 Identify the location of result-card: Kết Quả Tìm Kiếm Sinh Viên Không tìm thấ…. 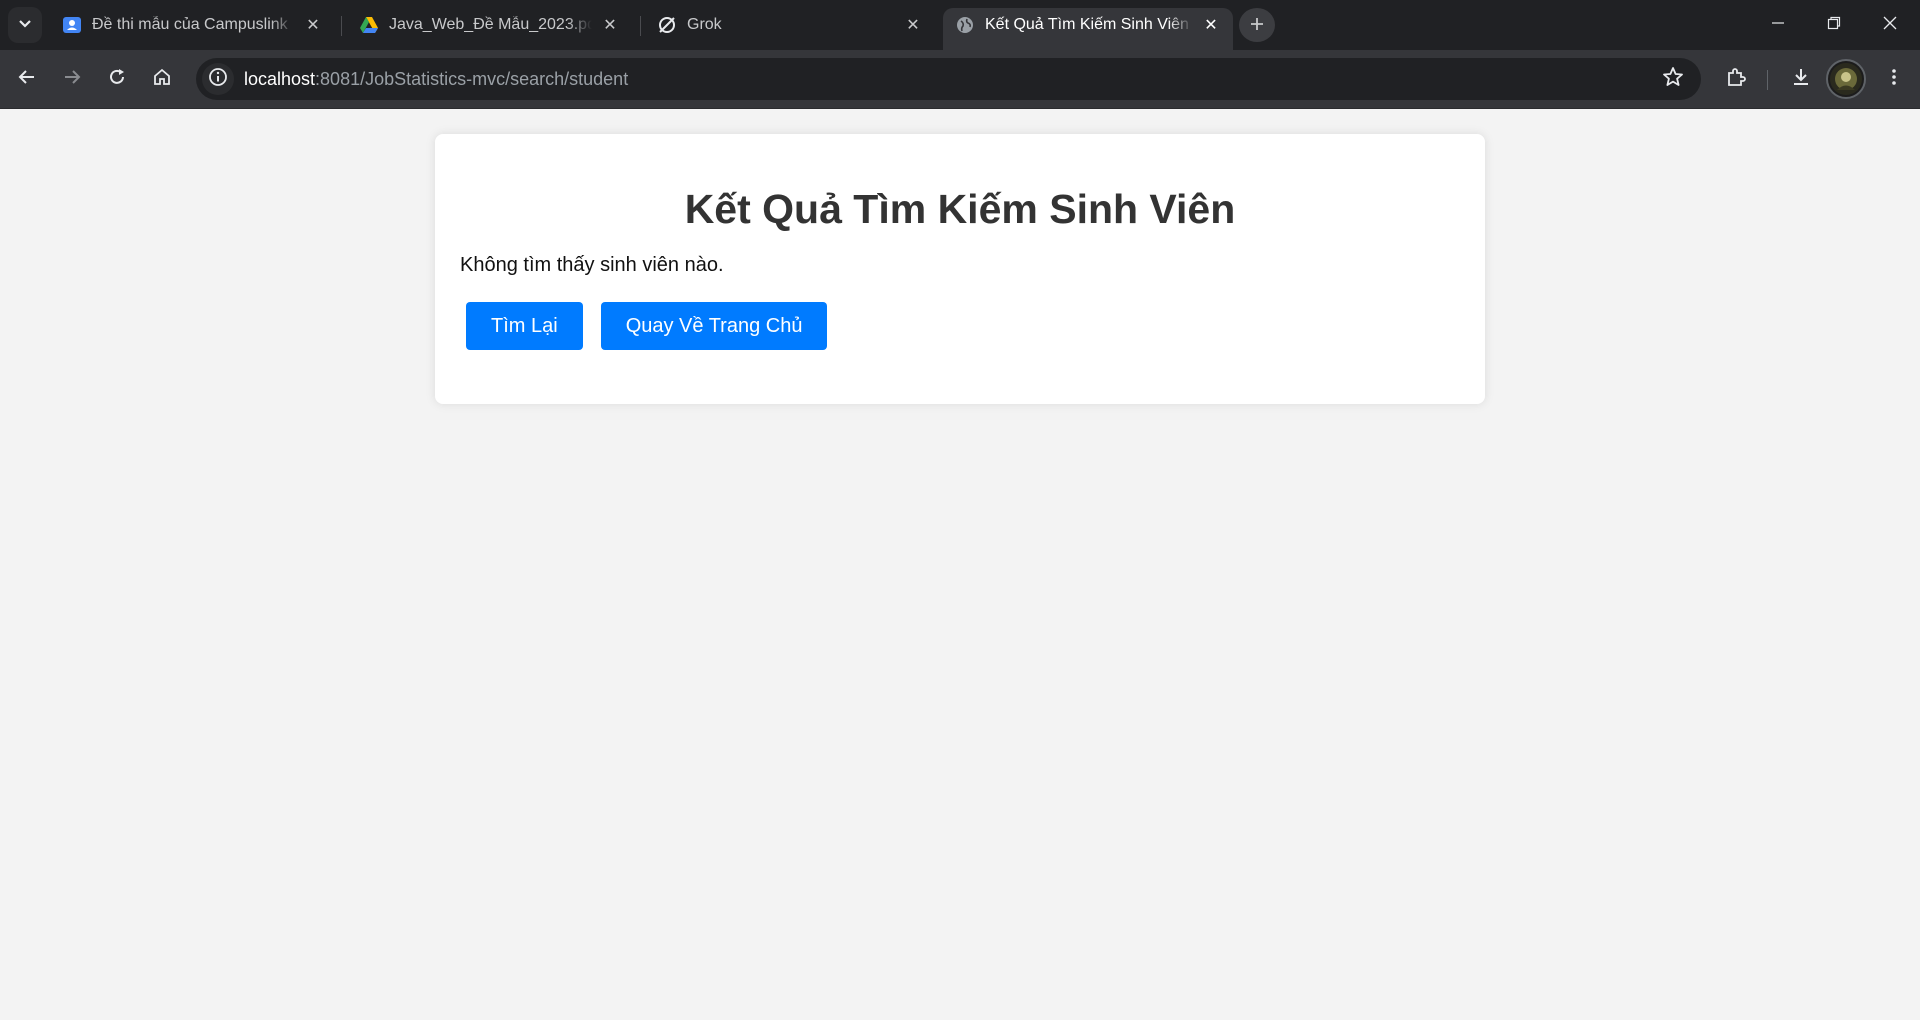
(960, 269).